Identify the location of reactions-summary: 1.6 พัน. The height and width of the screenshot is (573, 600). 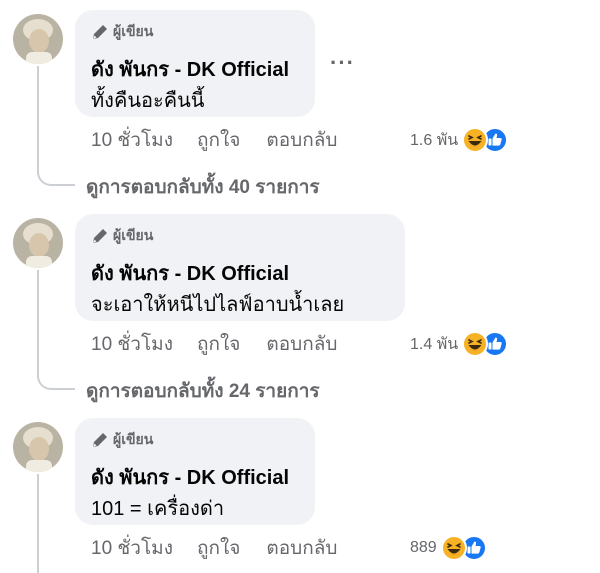
(459, 140).